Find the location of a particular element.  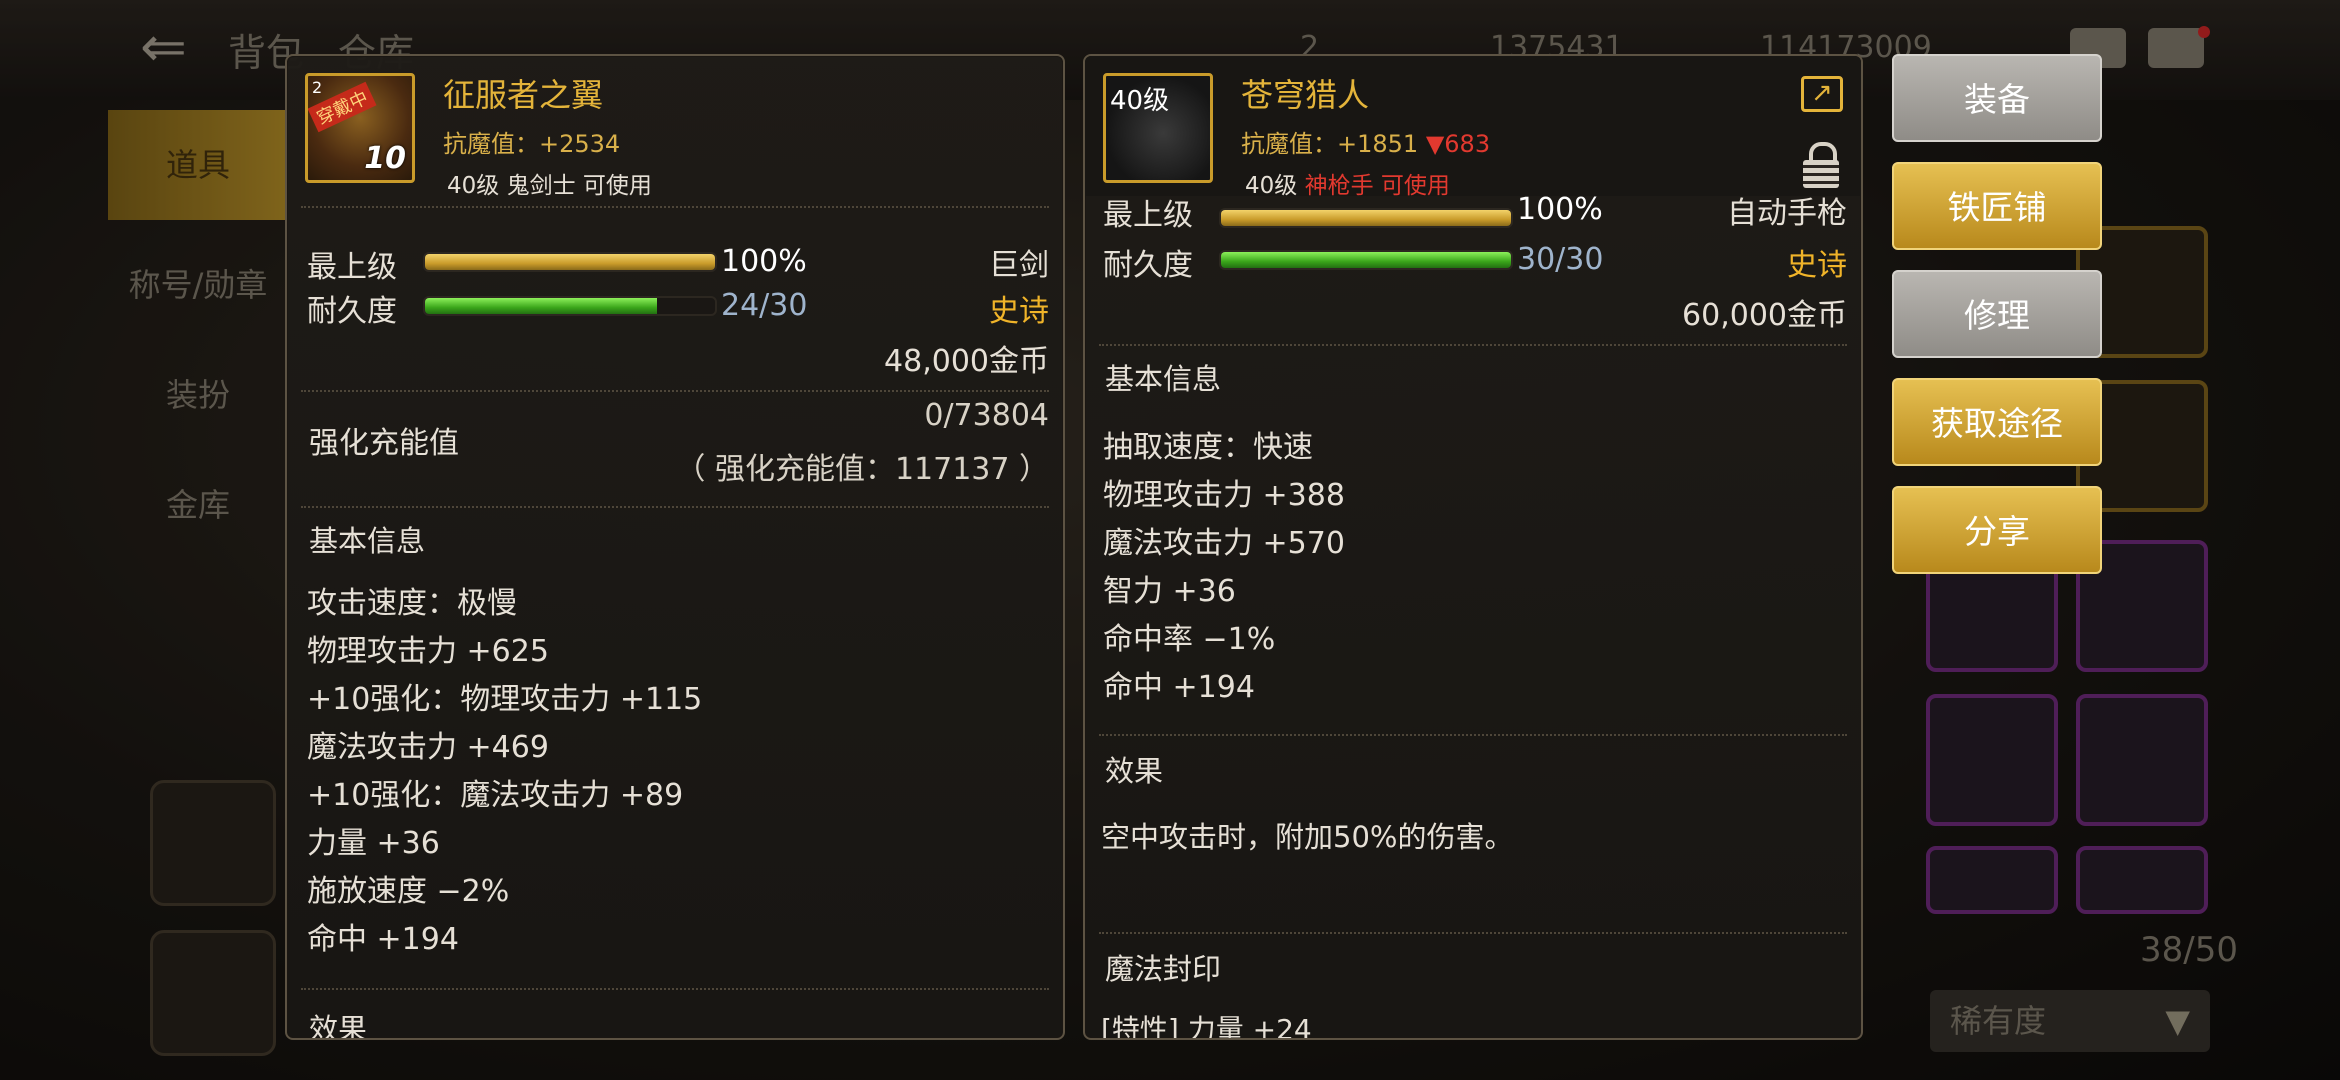

item-price: 60,000金币 is located at coordinates (1764, 315).